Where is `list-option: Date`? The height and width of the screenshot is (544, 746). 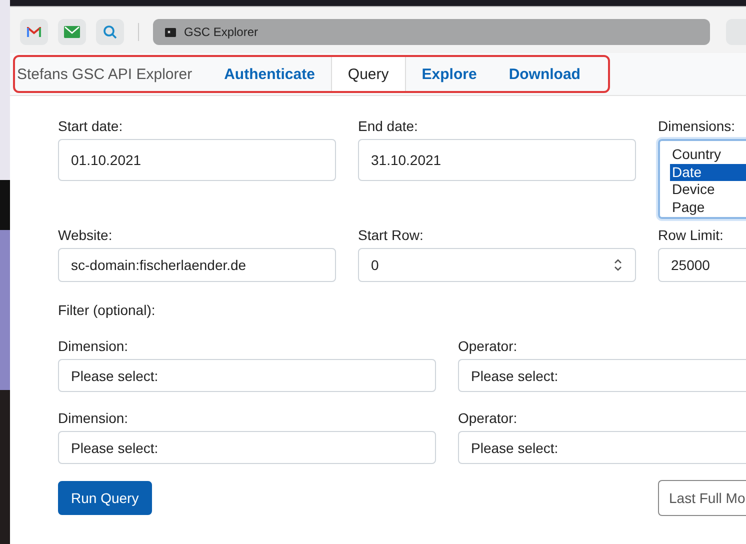
list-option: Date is located at coordinates (708, 172).